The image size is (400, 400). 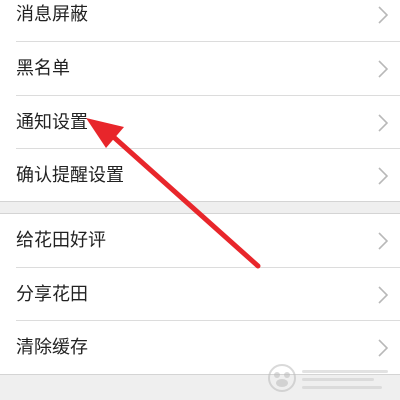 What do you see at coordinates (200, 20) in the screenshot?
I see `row-message-block: 消息屏蔽` at bounding box center [200, 20].